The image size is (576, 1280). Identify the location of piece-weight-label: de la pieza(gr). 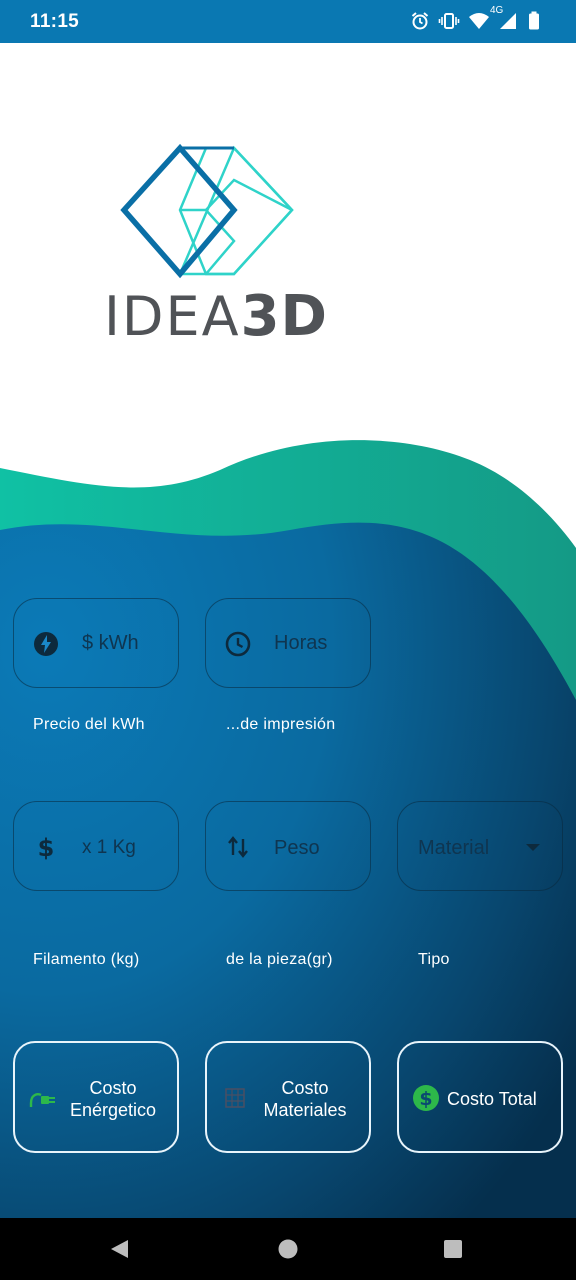
(279, 959).